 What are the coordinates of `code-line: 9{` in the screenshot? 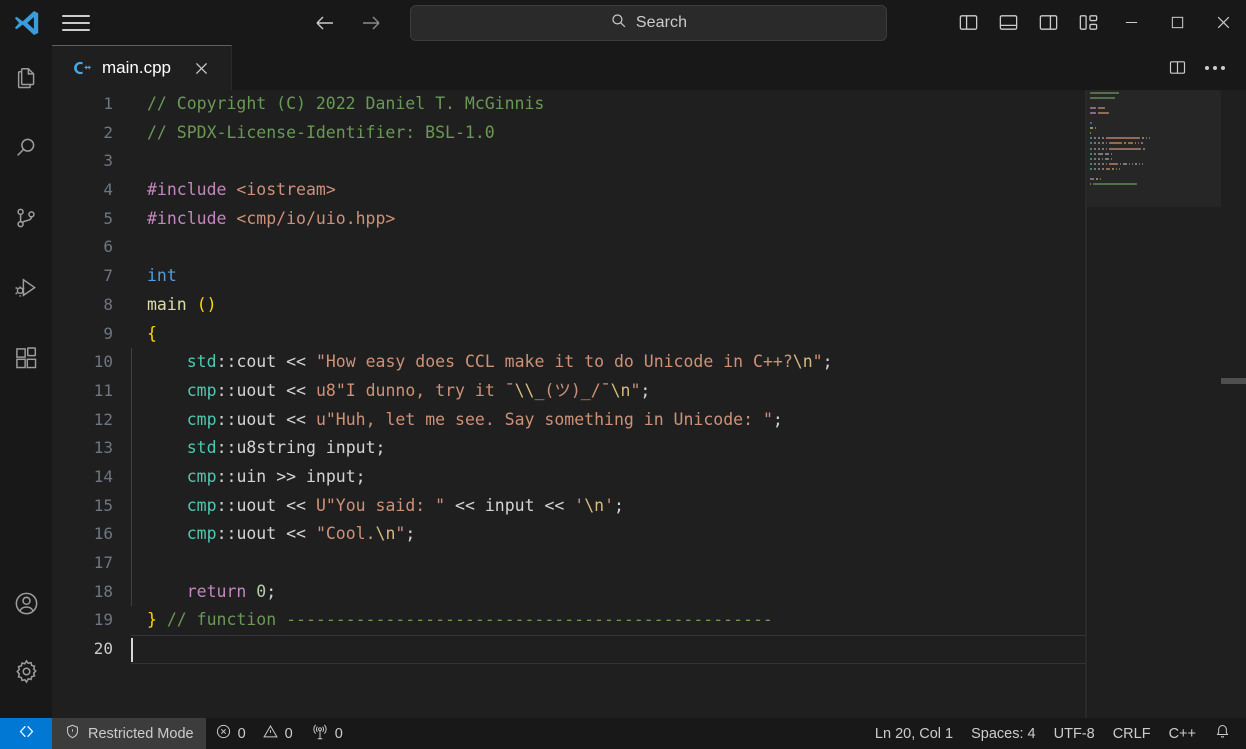 It's located at (649, 334).